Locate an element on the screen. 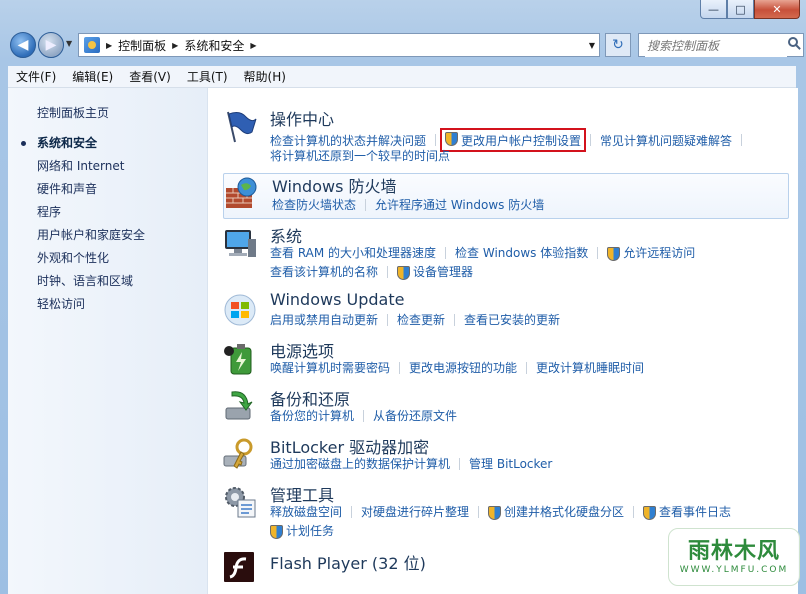  view-event-logs-link: 查看事件日志 is located at coordinates (695, 511).